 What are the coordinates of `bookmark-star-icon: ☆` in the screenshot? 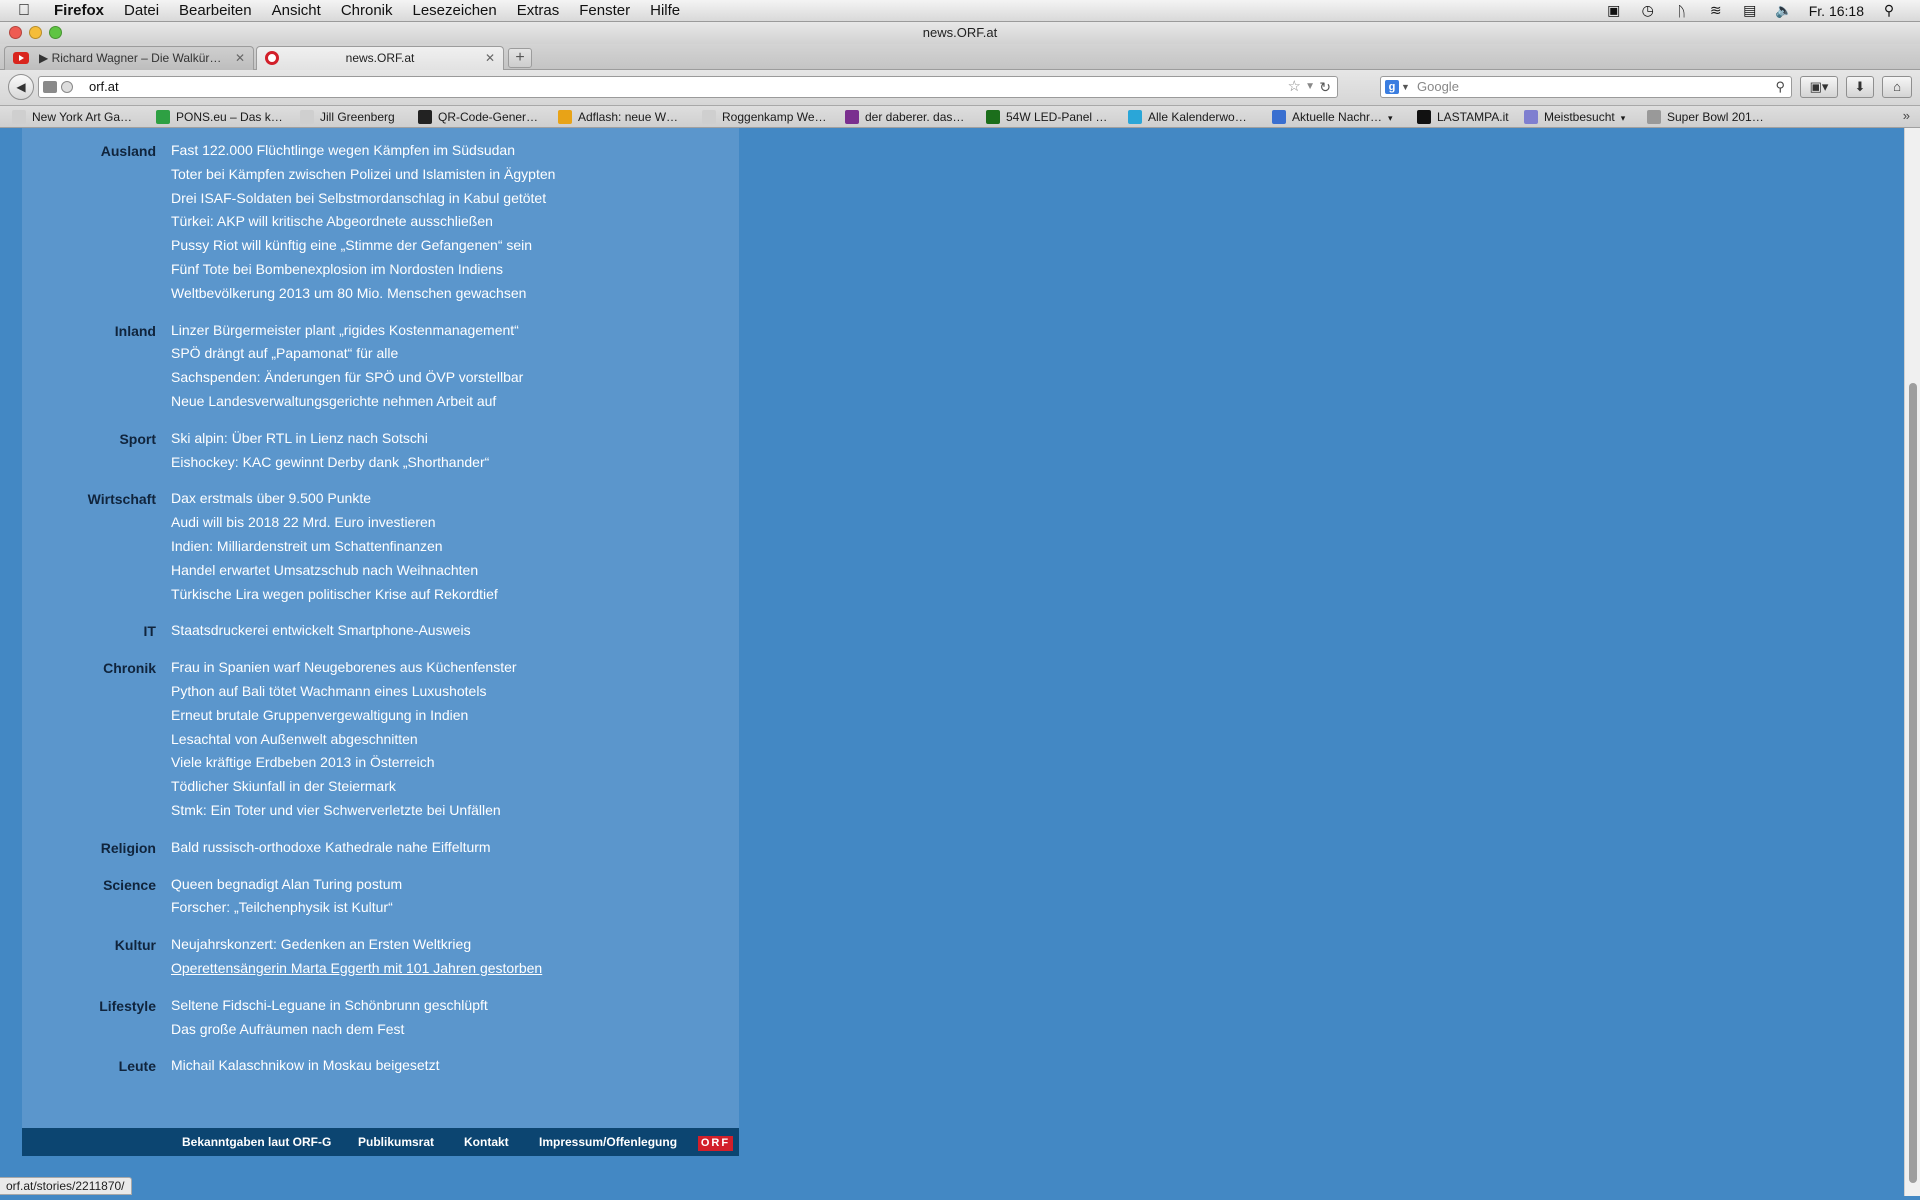 It's located at (1294, 87).